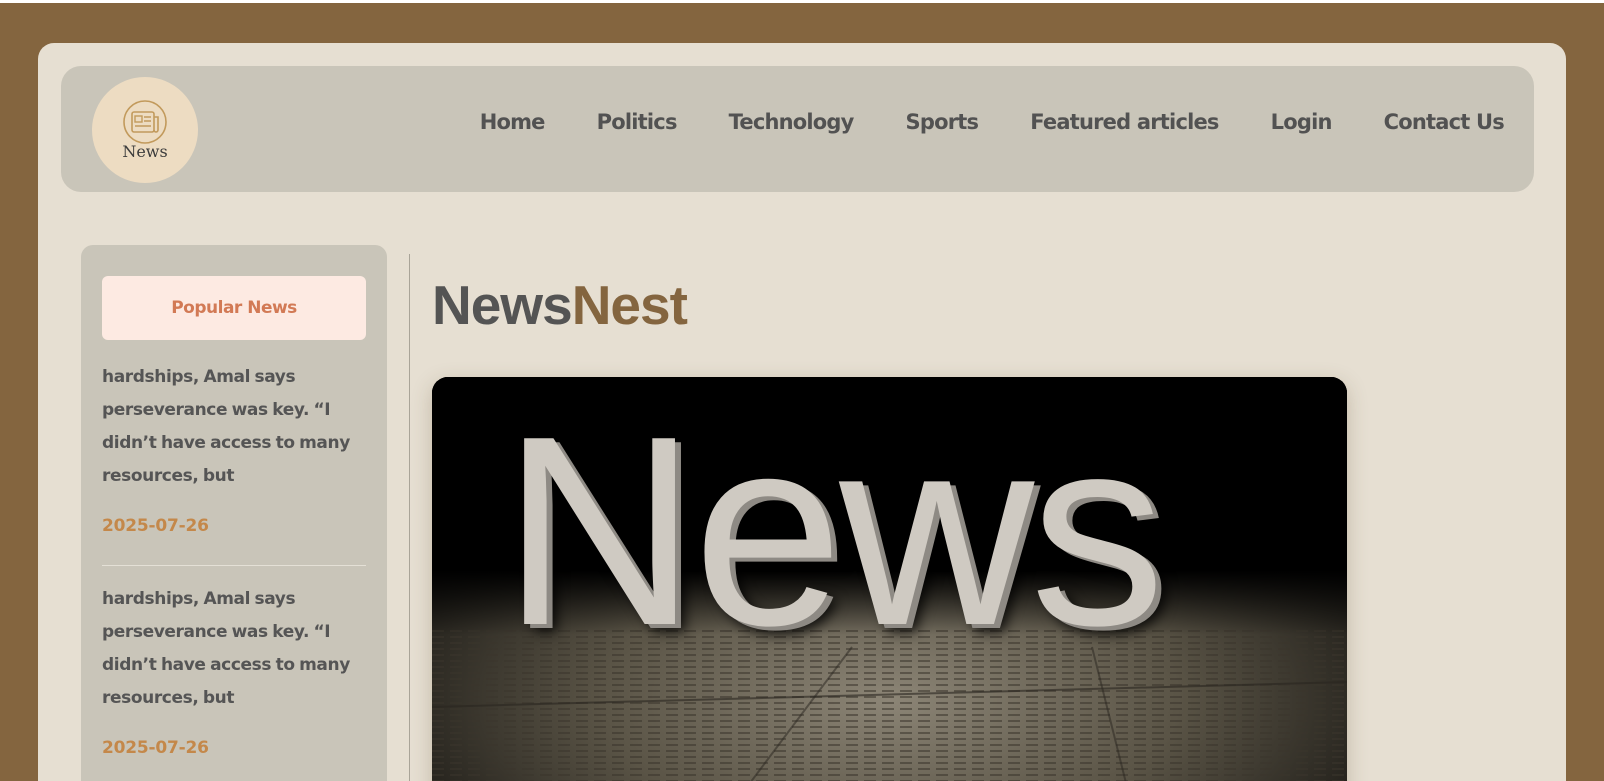 The image size is (1604, 781). Describe the element at coordinates (409, 517) in the screenshot. I see `content-divider` at that location.